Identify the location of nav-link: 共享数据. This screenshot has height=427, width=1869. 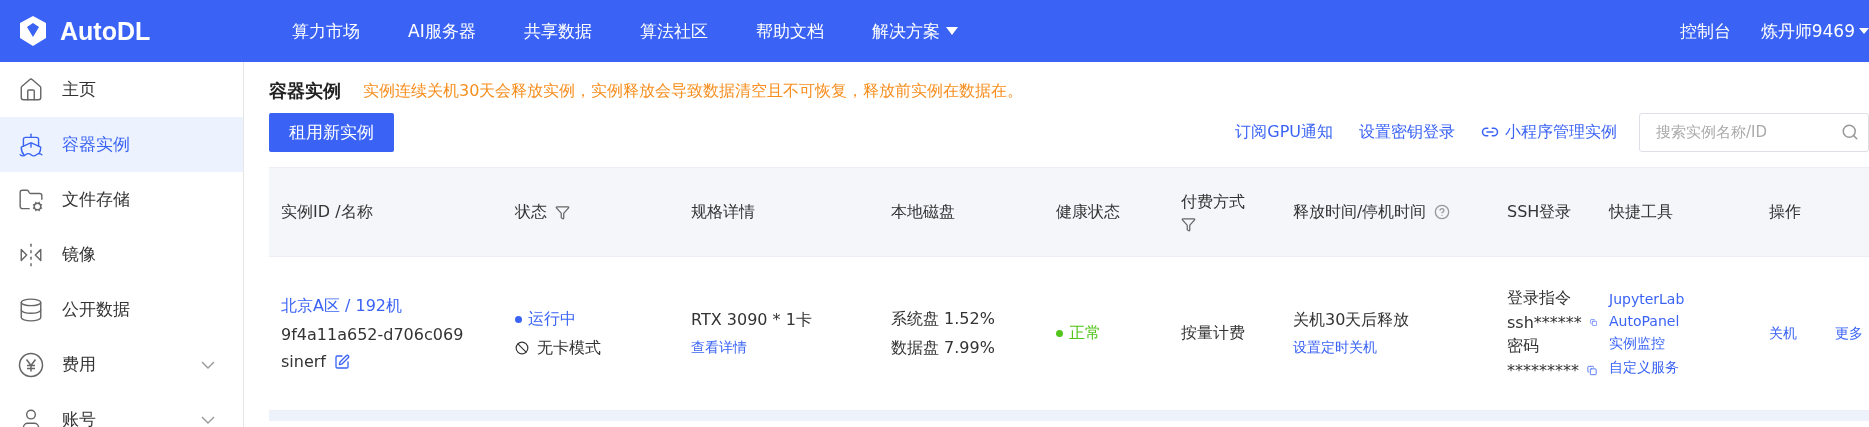
(557, 31).